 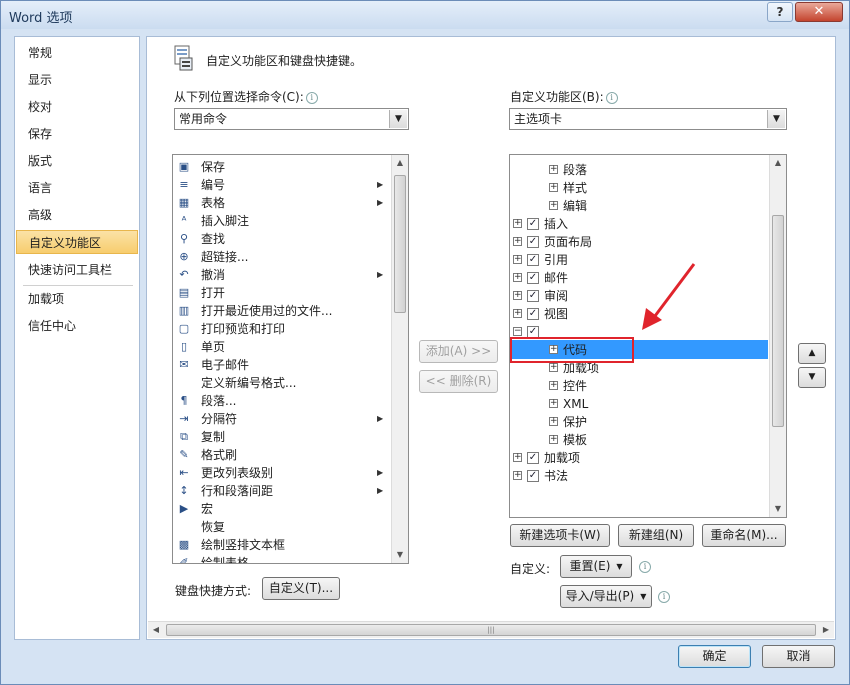 What do you see at coordinates (77, 188) in the screenshot?
I see `nav-language: 语言` at bounding box center [77, 188].